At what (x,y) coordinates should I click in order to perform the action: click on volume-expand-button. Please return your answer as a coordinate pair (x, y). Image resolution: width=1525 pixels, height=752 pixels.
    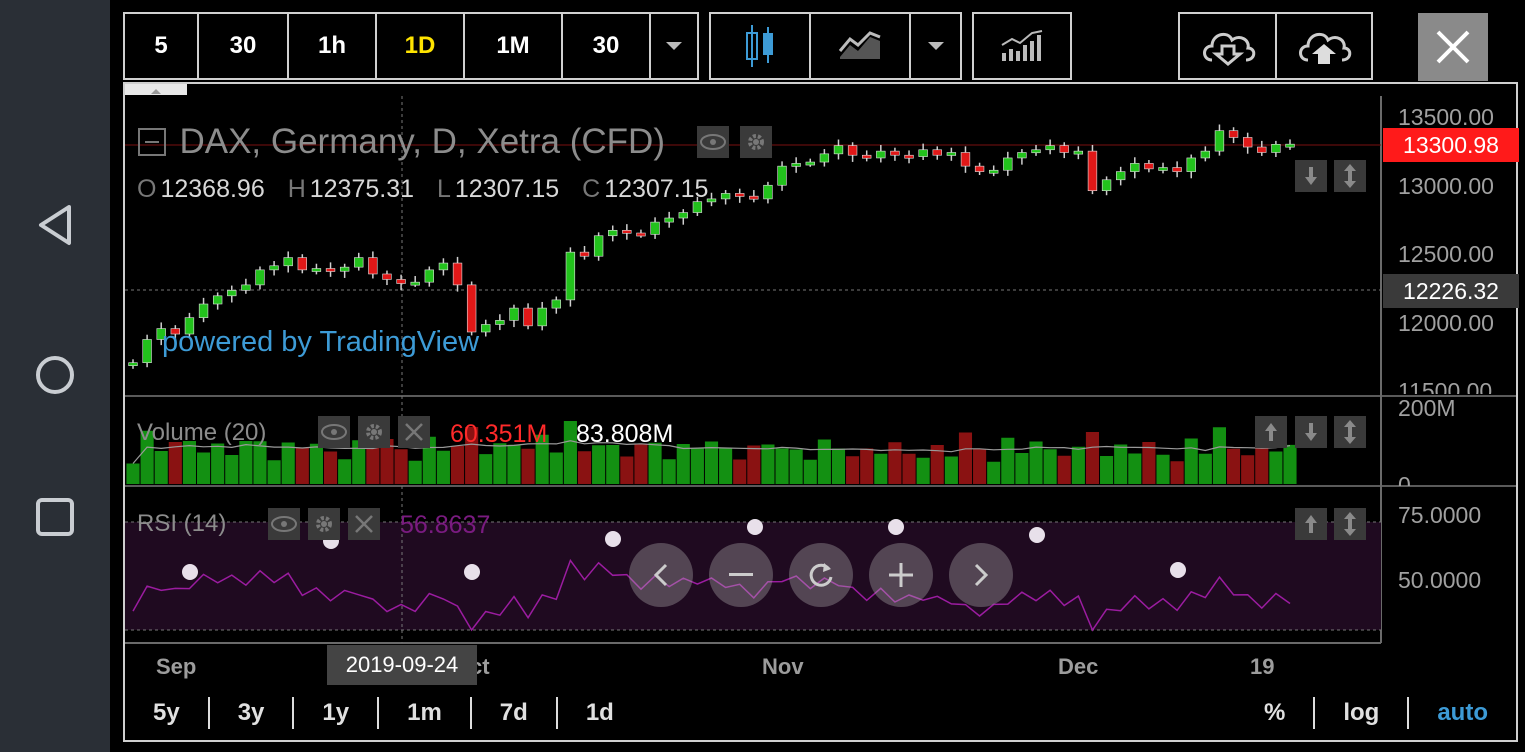
    Looking at the image, I should click on (1350, 432).